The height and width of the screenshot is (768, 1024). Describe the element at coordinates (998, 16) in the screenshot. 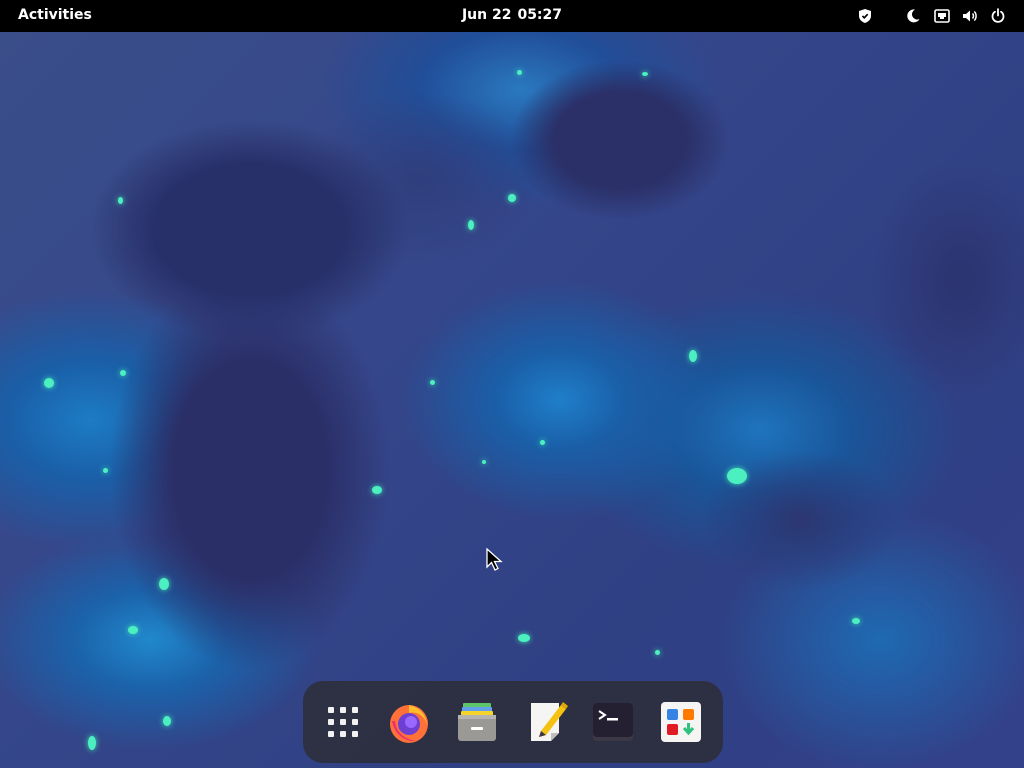

I see `power-icon` at that location.